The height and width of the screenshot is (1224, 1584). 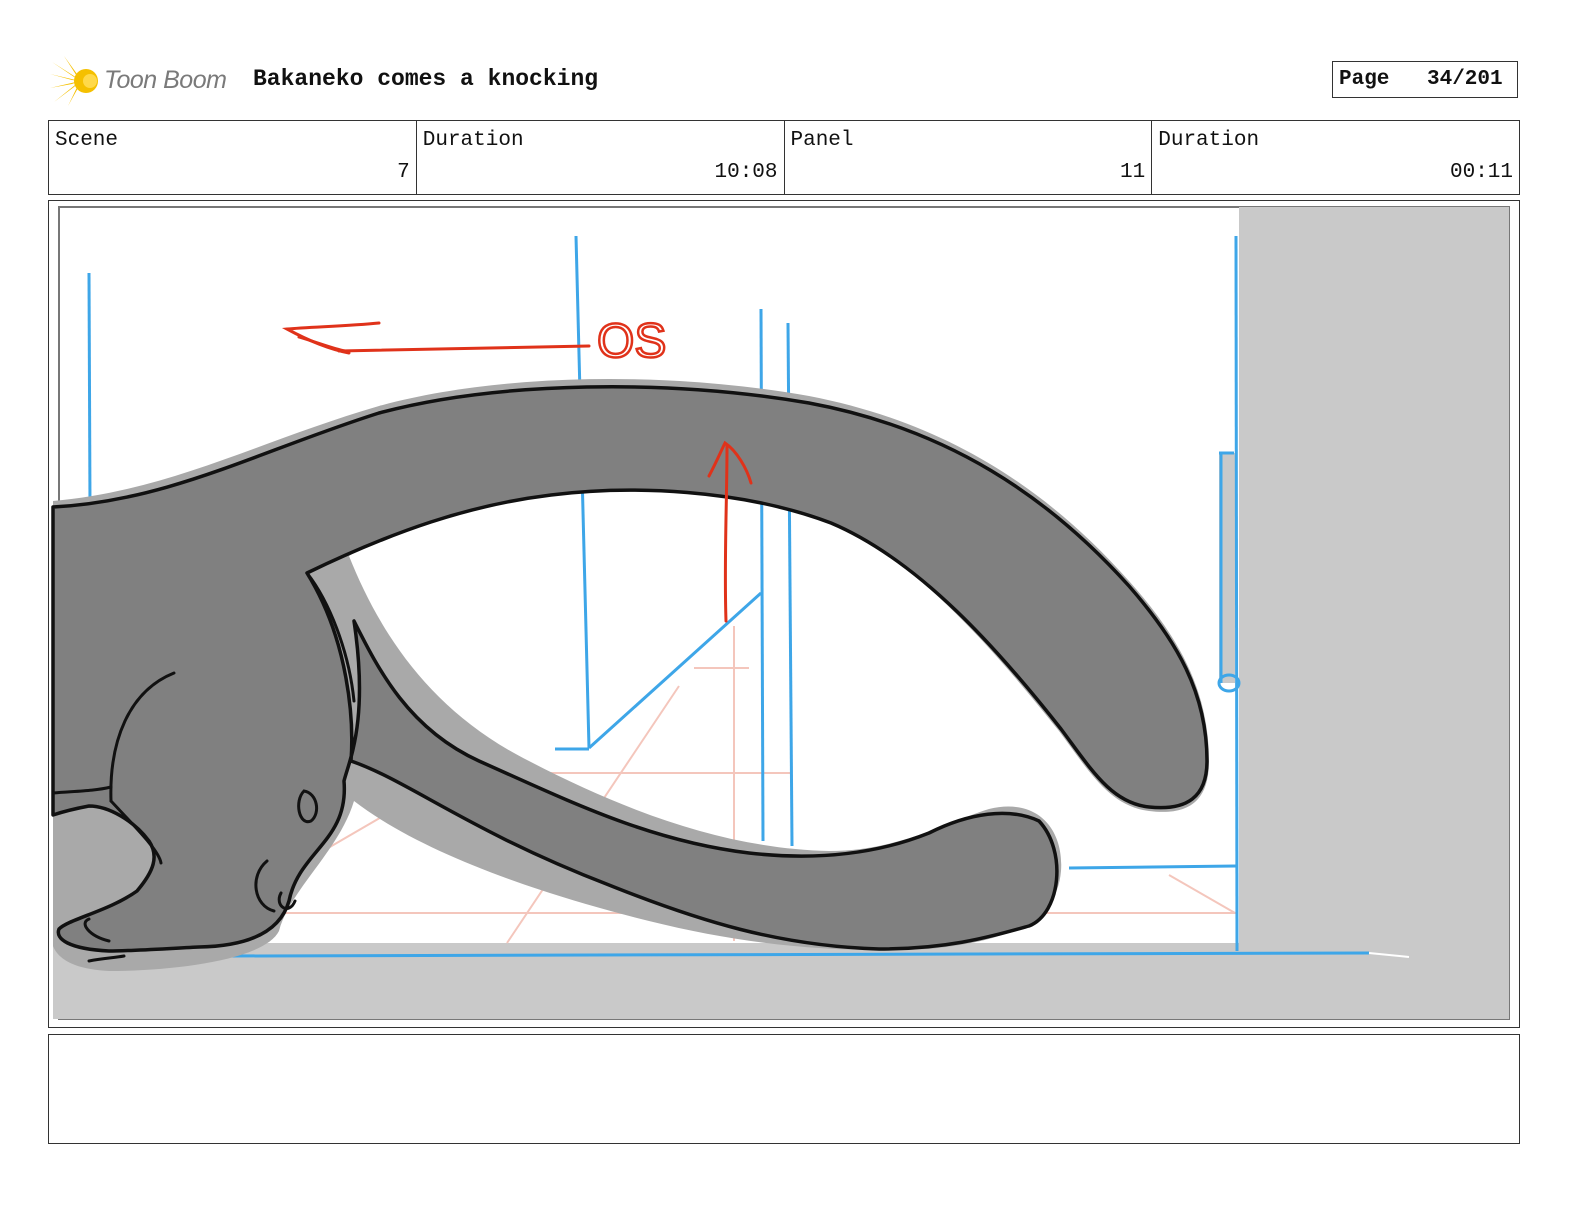 What do you see at coordinates (1335, 157) in the screenshot?
I see `panel-duration-cell: Duration 00:11` at bounding box center [1335, 157].